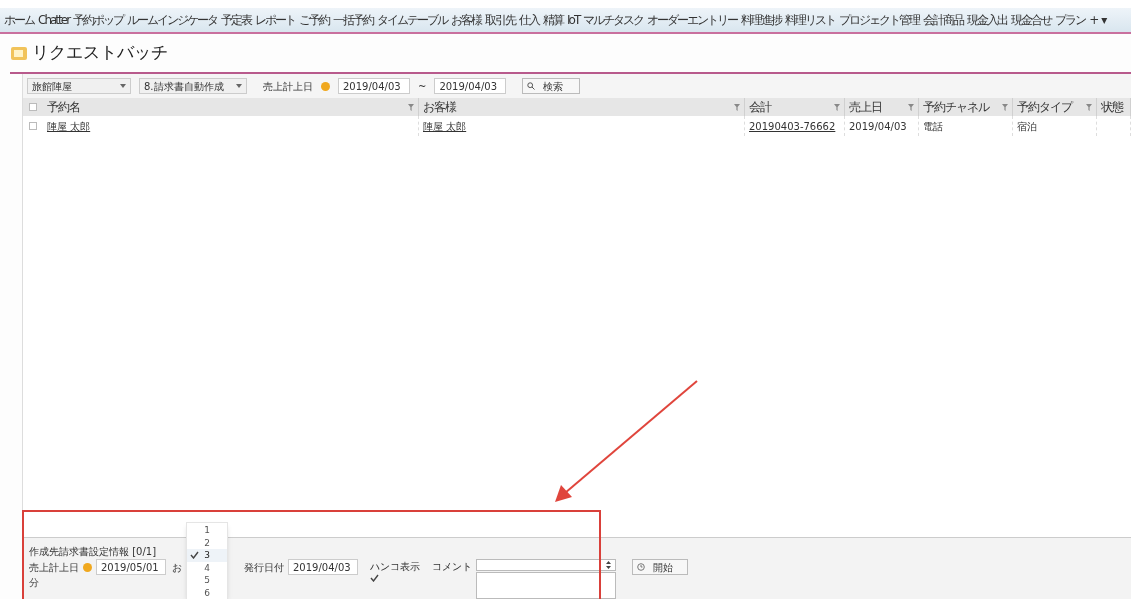 This screenshot has height=599, width=1131. I want to click on nav-tab: 精算, so click(553, 20).